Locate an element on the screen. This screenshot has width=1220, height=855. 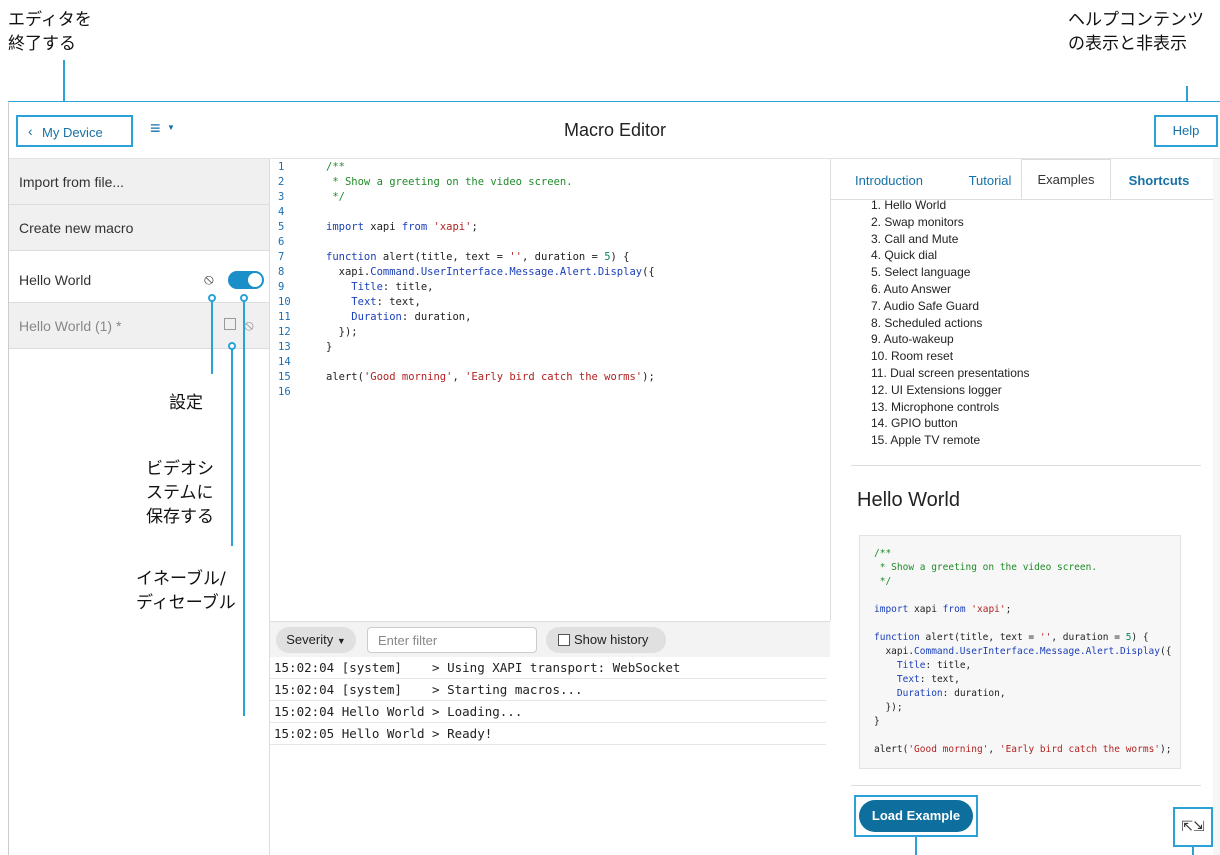
sidebar-item-label: Create new macro is located at coordinates (76, 228).